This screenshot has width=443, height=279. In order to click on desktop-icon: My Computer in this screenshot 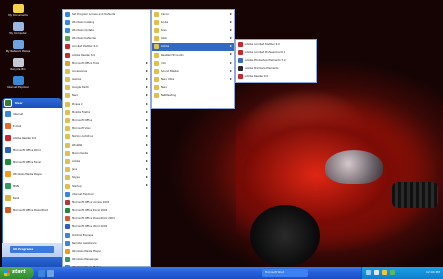, I will do `click(18, 30)`.